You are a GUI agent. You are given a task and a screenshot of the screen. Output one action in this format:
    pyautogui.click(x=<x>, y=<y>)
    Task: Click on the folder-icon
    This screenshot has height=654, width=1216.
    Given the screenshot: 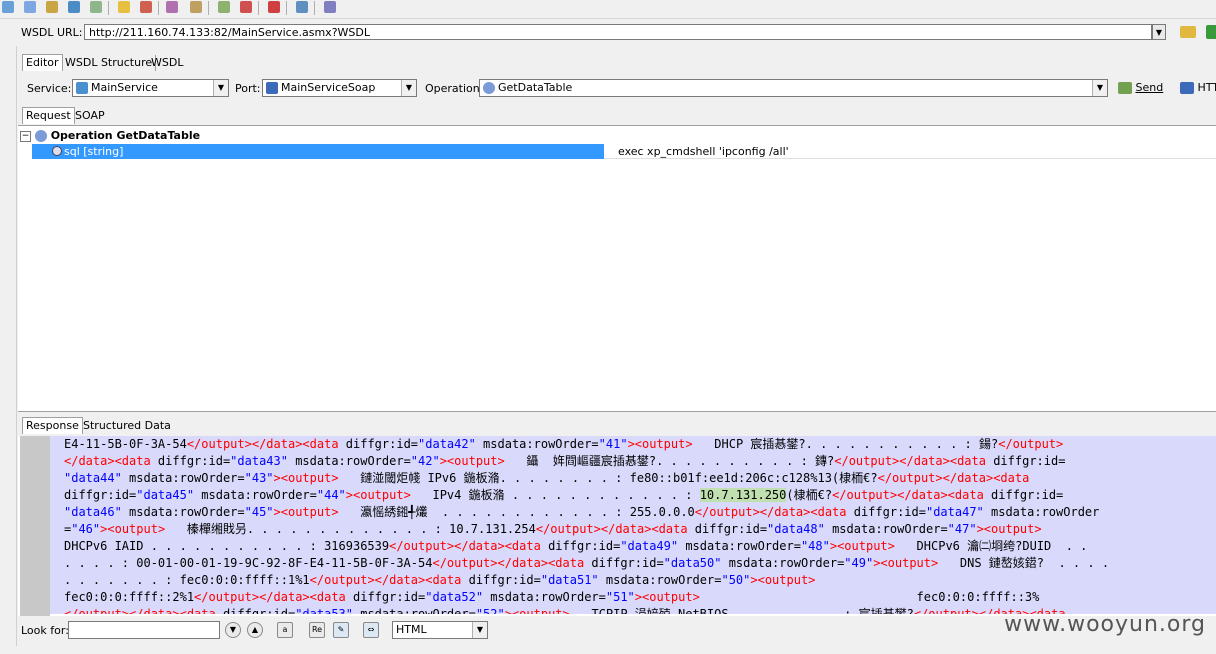 What is the action you would take?
    pyautogui.click(x=52, y=7)
    